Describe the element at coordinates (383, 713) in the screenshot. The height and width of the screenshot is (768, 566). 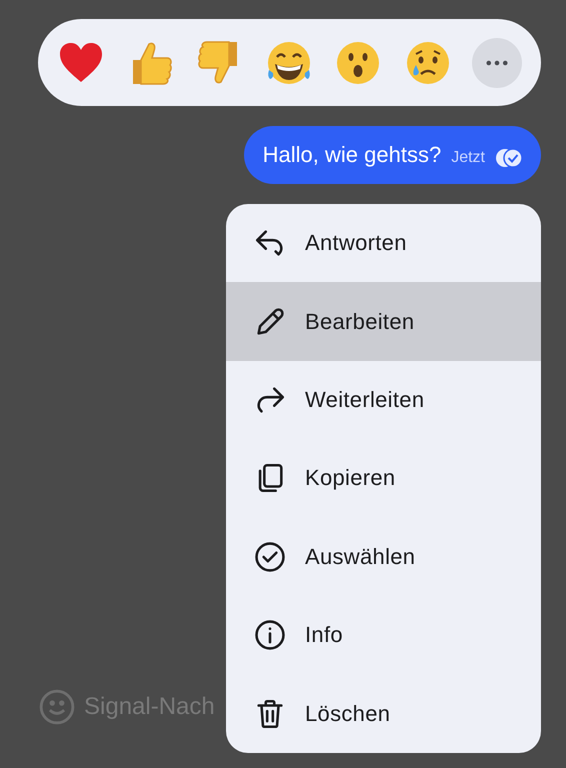
I see `menu-item: Löschen` at that location.